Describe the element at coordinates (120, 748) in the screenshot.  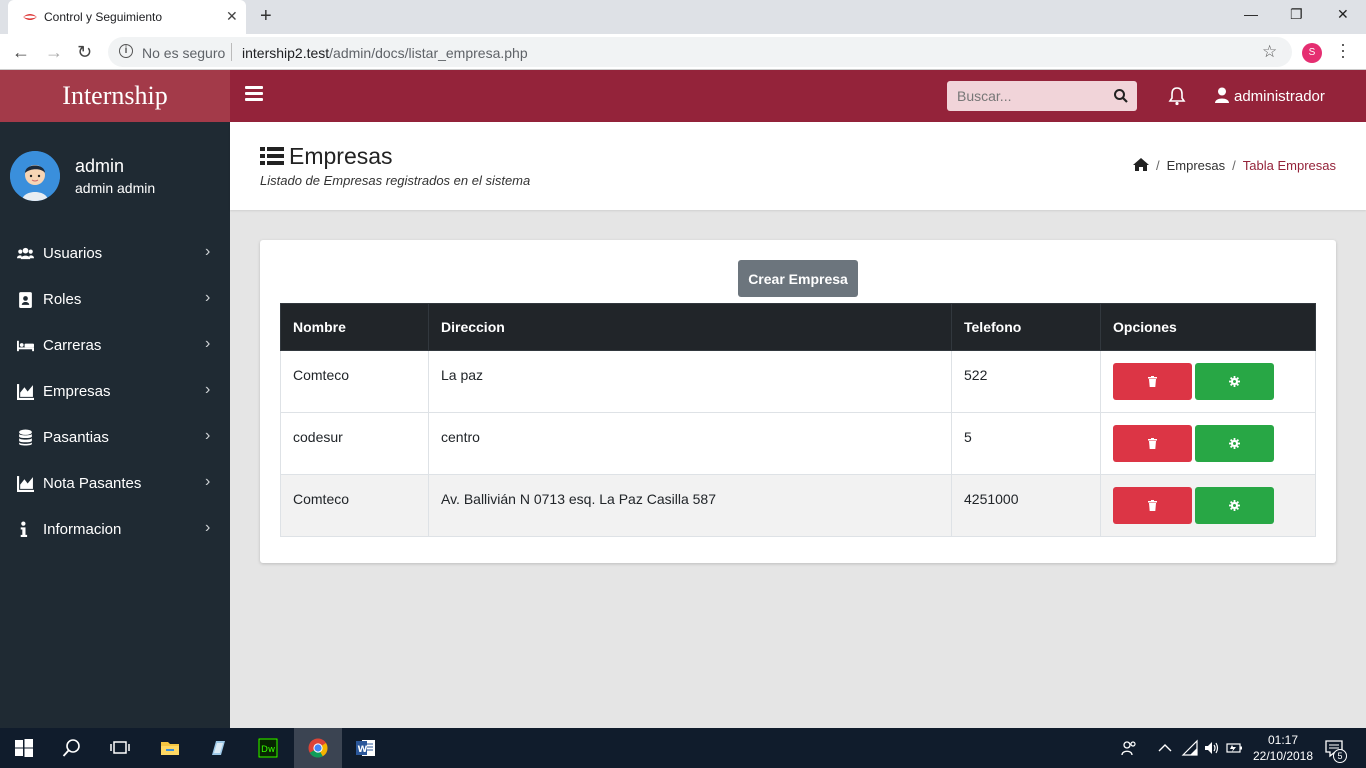
I see `task-view-button` at that location.